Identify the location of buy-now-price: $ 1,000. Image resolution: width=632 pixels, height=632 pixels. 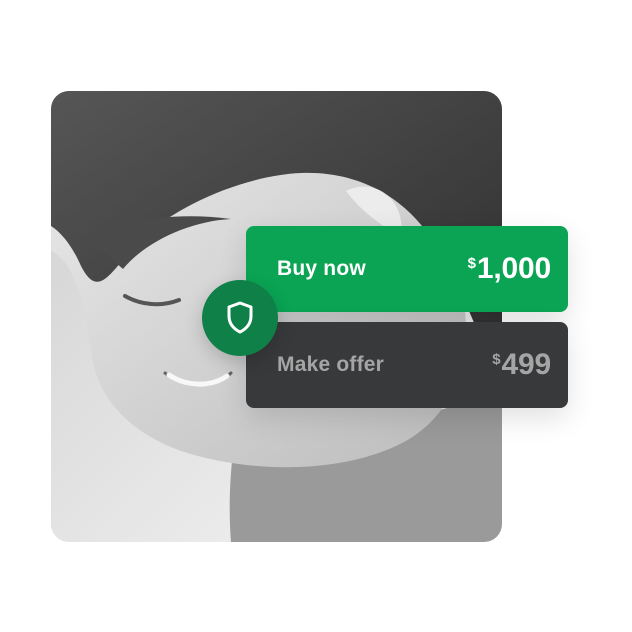
(509, 268).